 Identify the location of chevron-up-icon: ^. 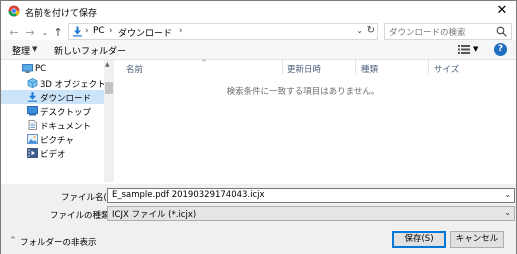
(13, 240).